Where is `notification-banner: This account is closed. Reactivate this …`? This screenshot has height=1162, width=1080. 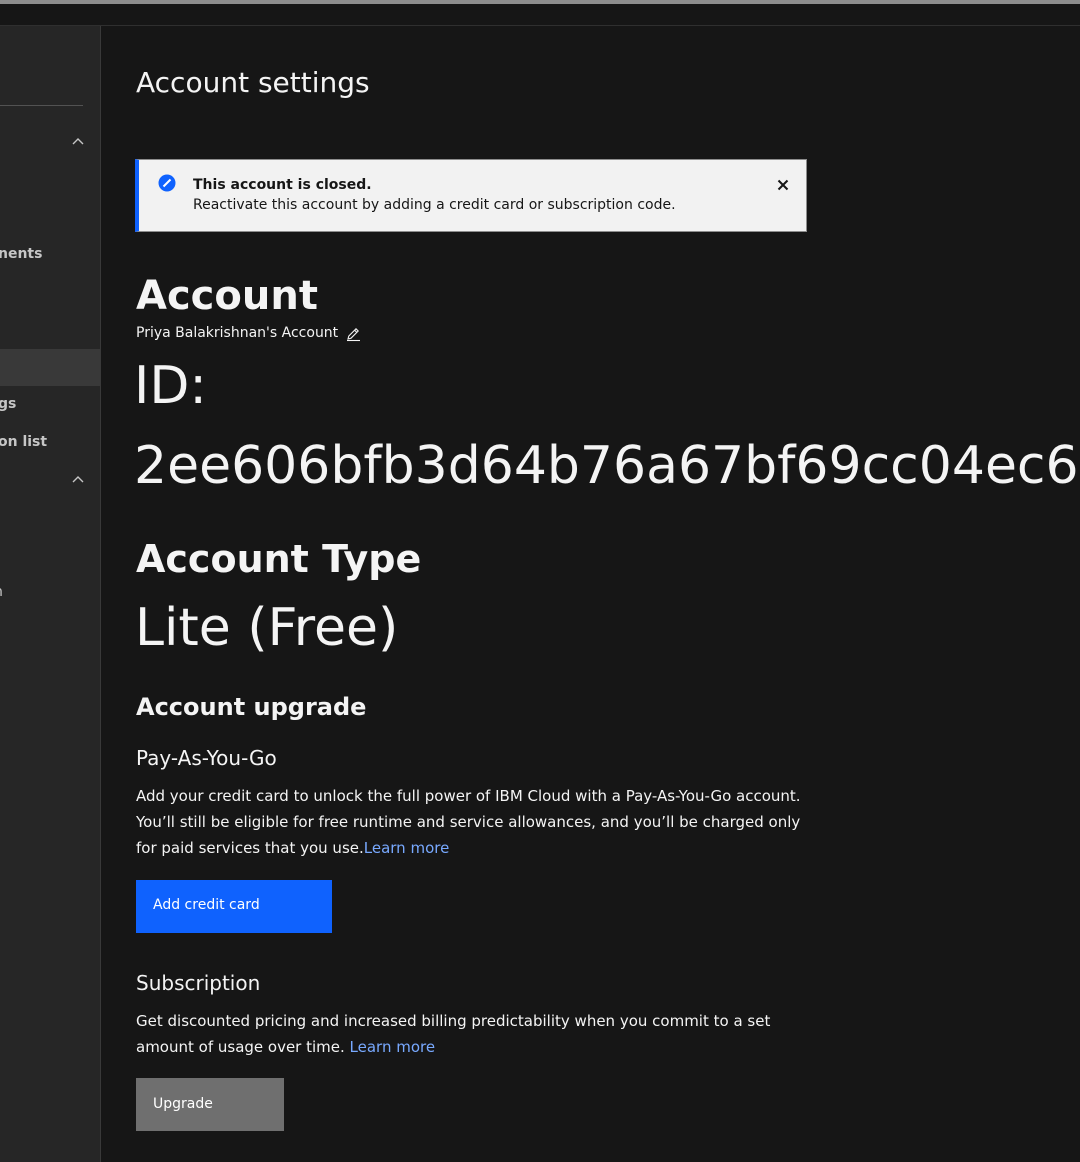 notification-banner: This account is closed. Reactivate this … is located at coordinates (471, 195).